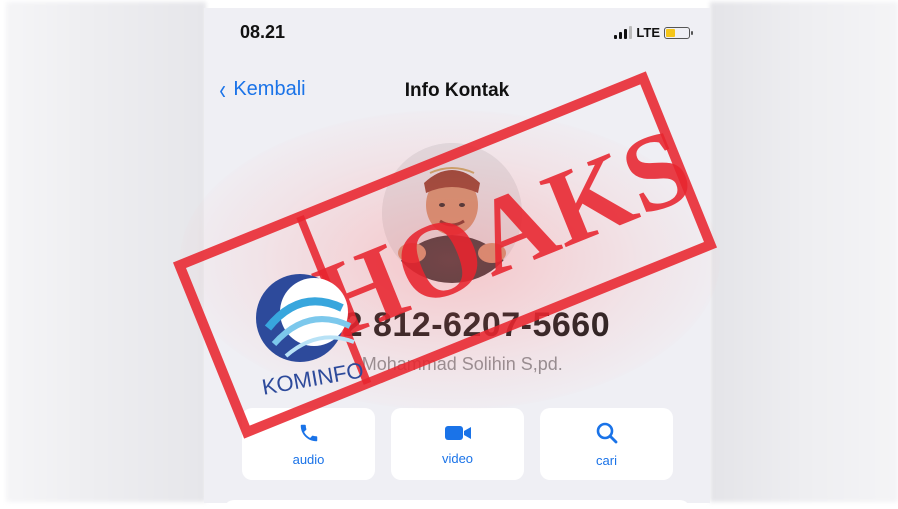  I want to click on avatar, so click(452, 213).